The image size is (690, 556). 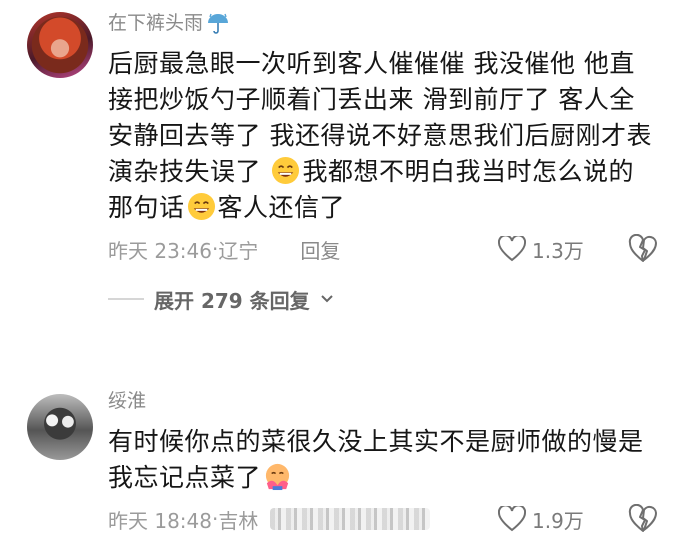 What do you see at coordinates (371, 99) in the screenshot?
I see `comment-line: 接把炒饭勺子顺着门丢出来 滑到前厅了 客人全` at bounding box center [371, 99].